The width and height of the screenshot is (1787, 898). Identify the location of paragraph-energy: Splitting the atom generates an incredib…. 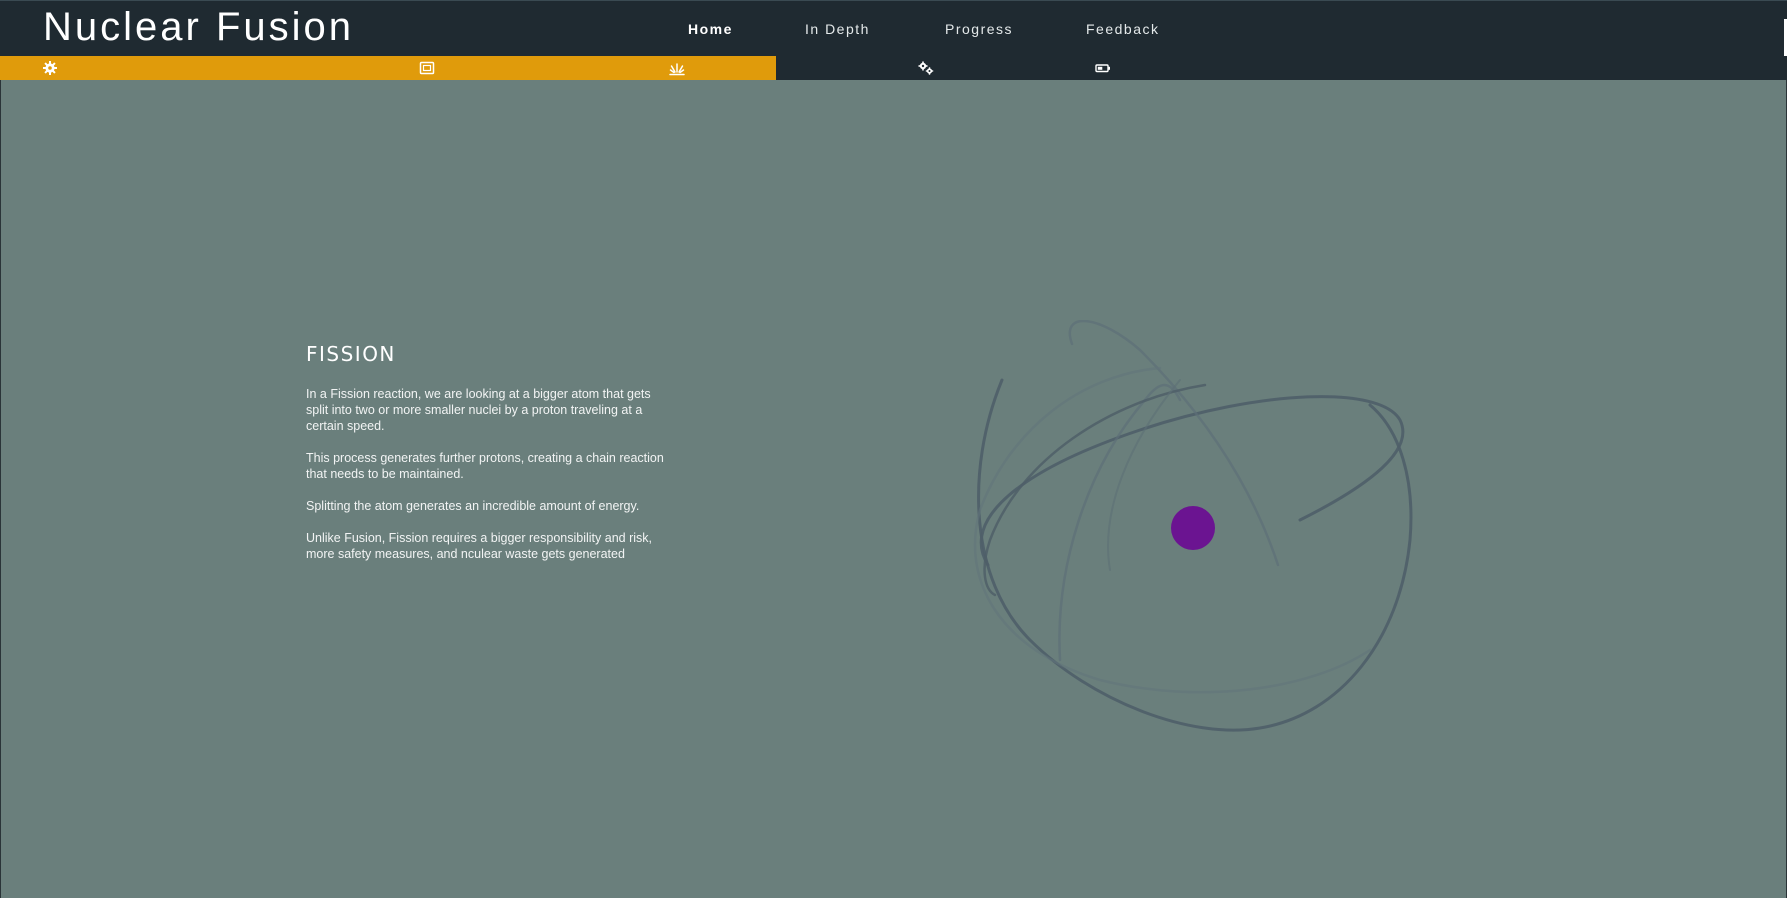
(473, 506).